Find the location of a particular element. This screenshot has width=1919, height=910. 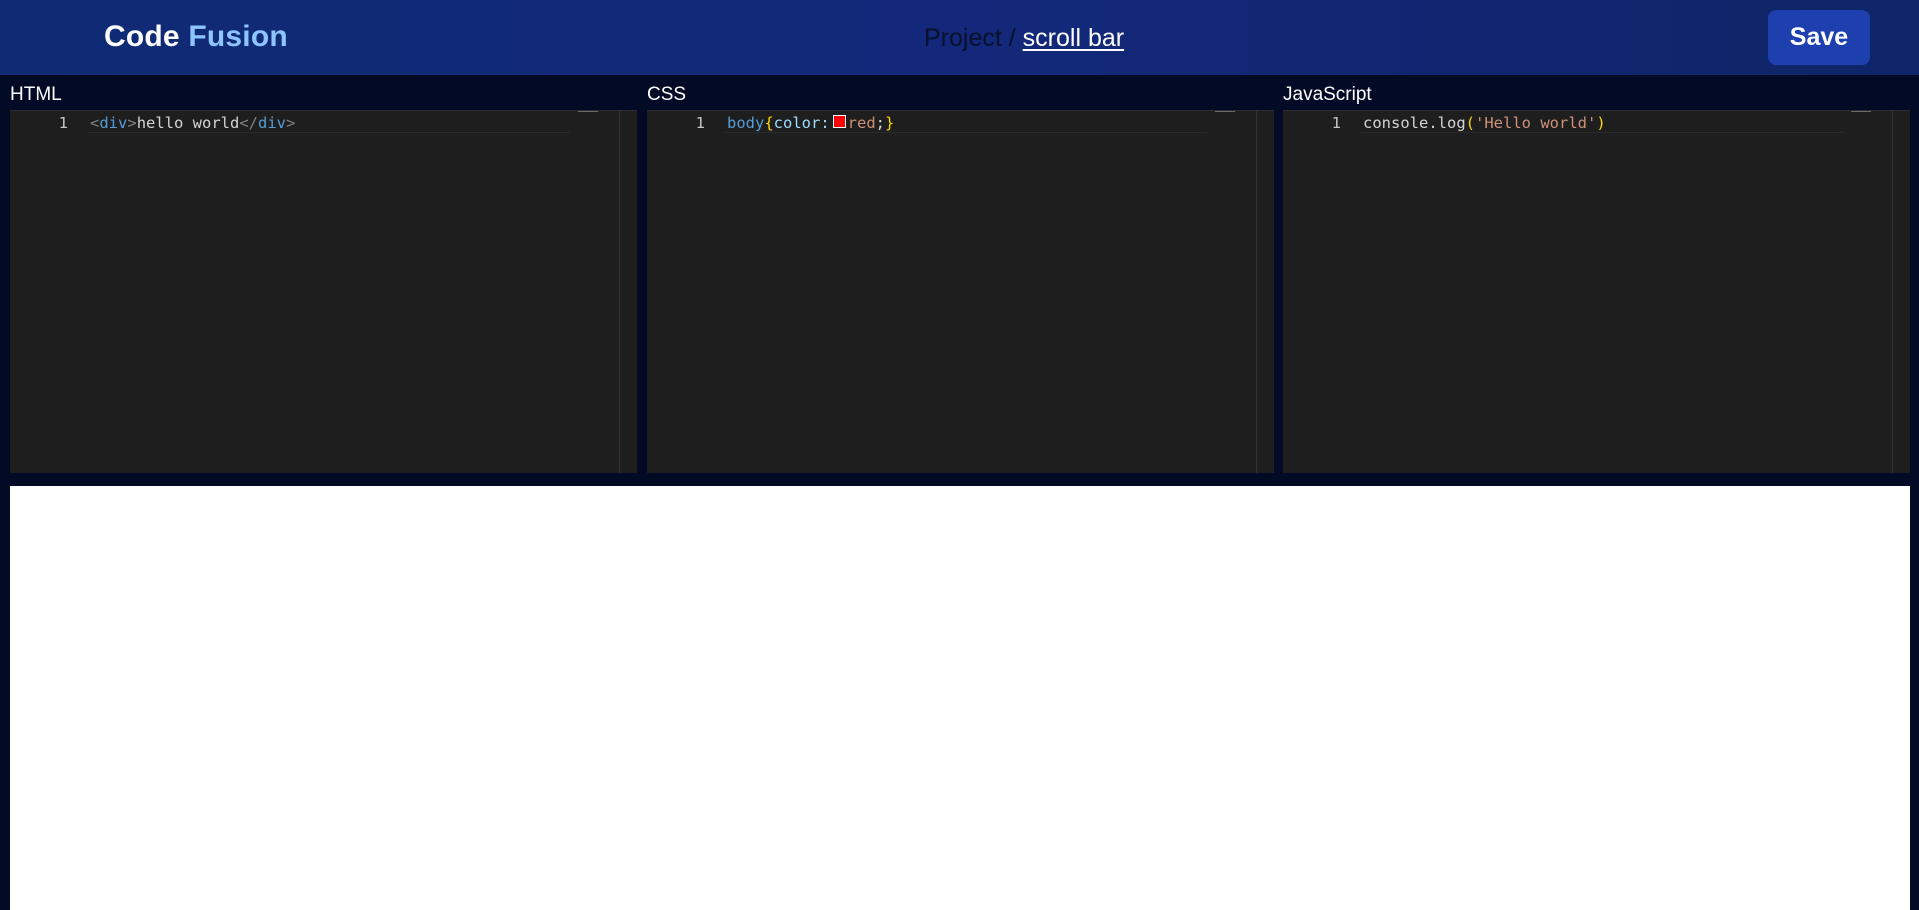

brand-name-second: Fusion is located at coordinates (238, 36).